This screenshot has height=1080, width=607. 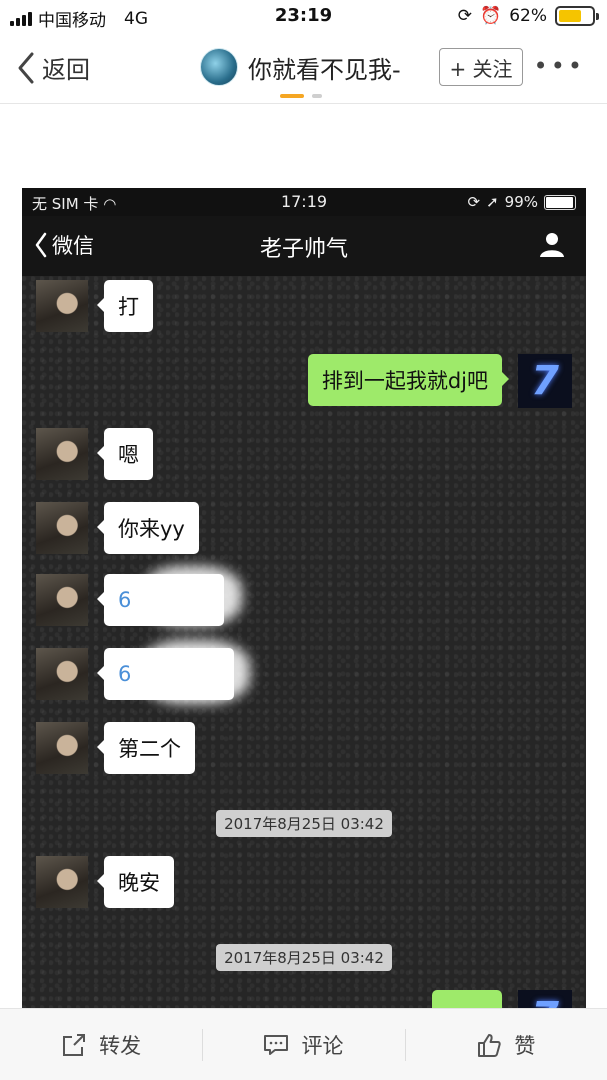 What do you see at coordinates (301, 96) in the screenshot?
I see `page-indicator` at bounding box center [301, 96].